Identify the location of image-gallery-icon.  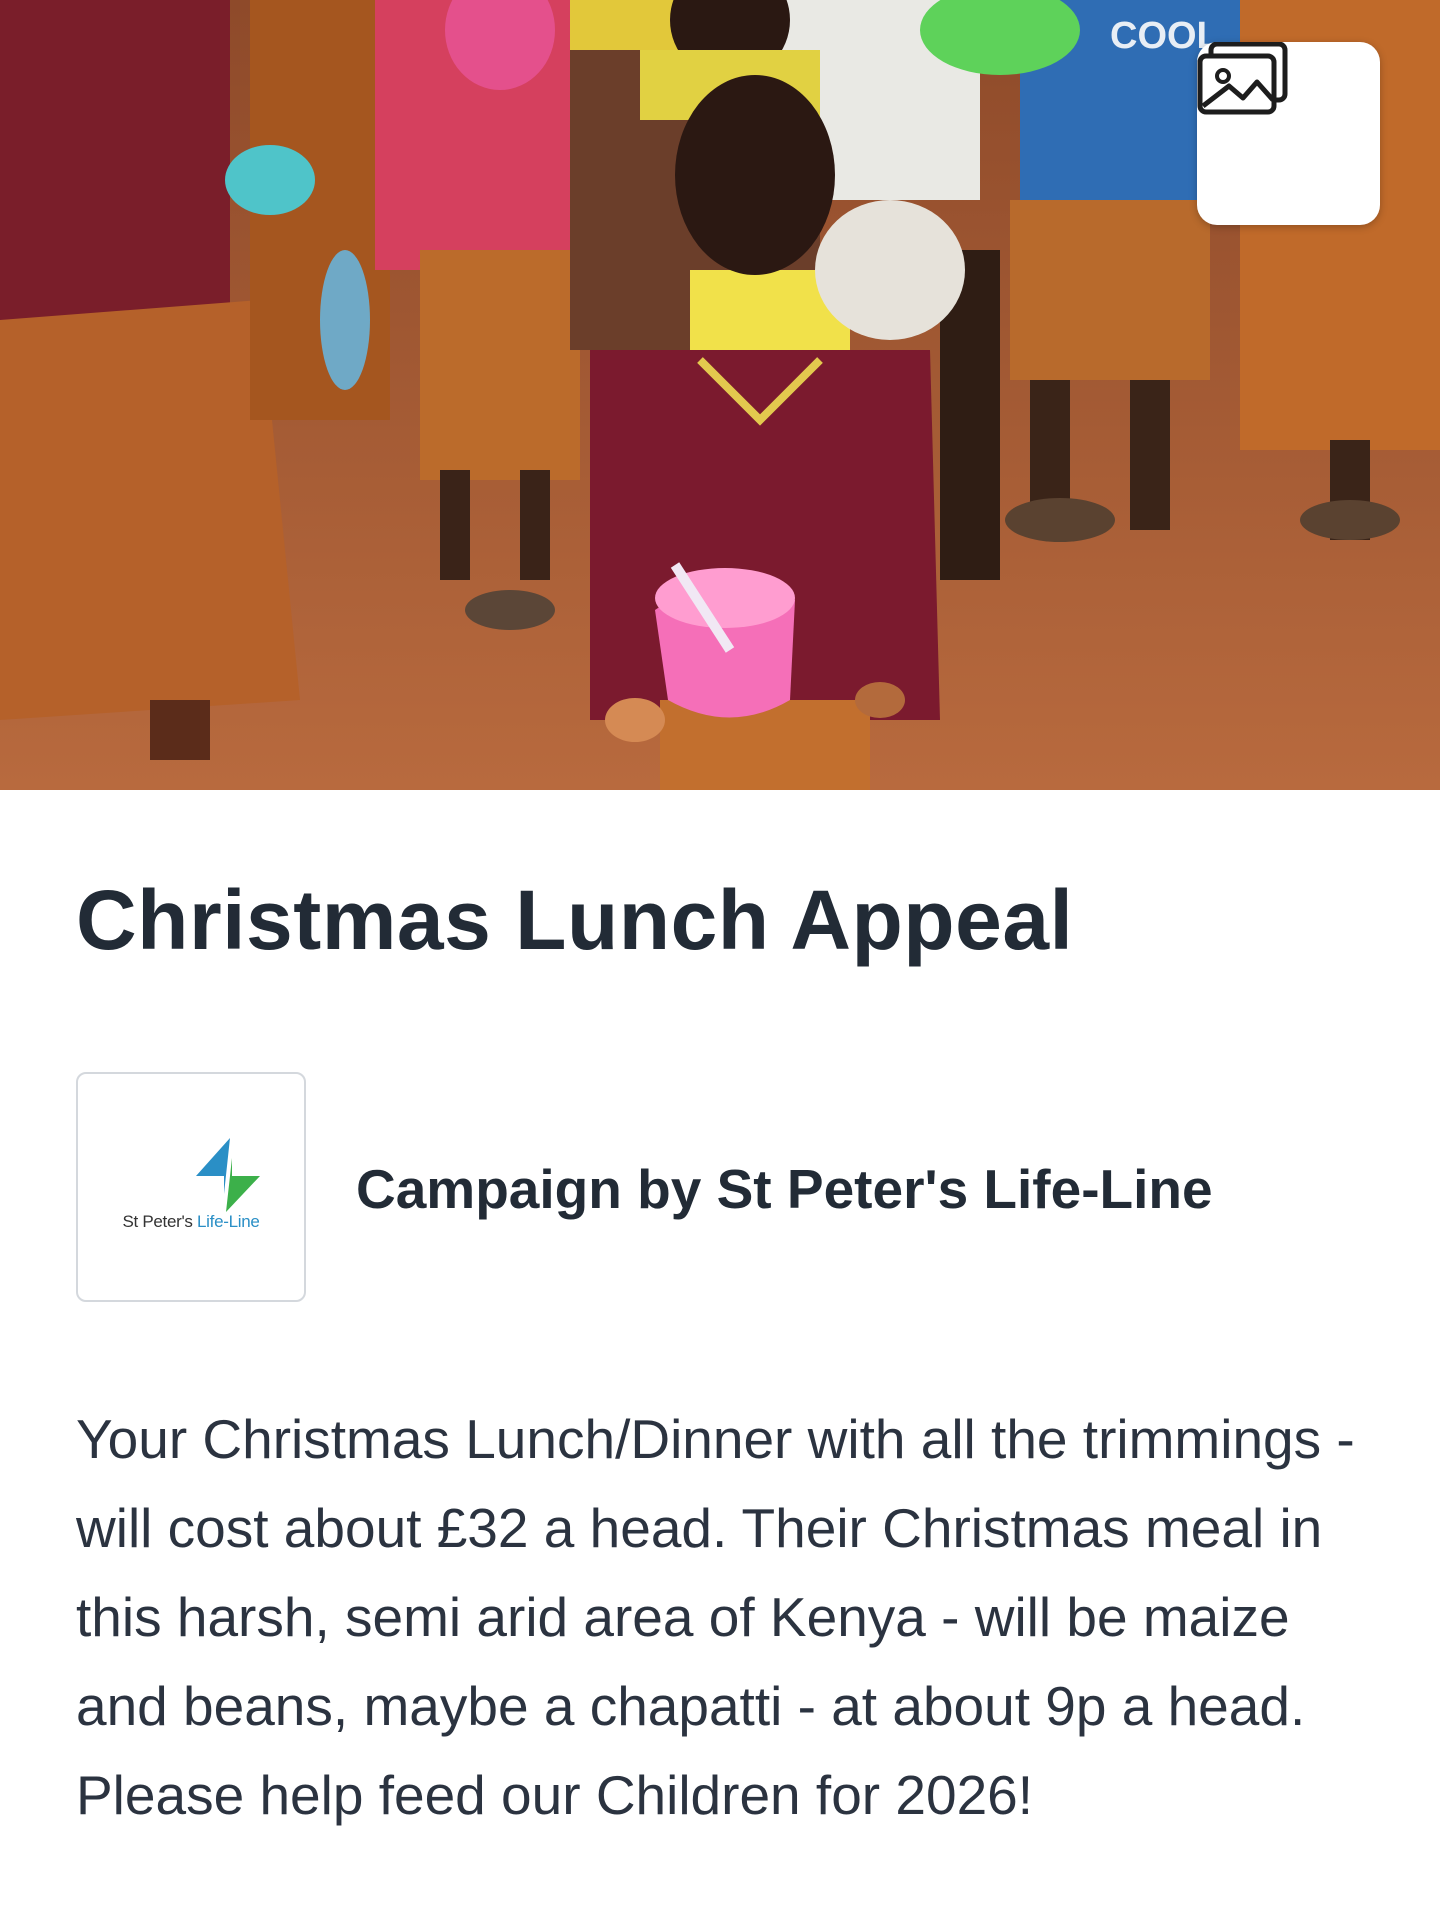
(1242, 78).